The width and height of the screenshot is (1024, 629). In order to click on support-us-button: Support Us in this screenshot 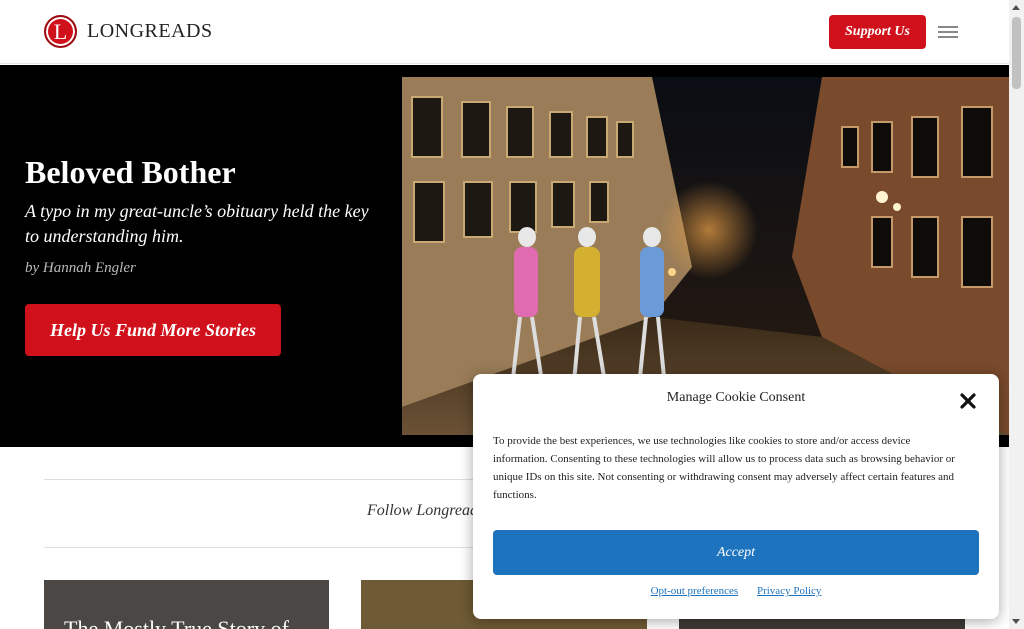, I will do `click(877, 32)`.